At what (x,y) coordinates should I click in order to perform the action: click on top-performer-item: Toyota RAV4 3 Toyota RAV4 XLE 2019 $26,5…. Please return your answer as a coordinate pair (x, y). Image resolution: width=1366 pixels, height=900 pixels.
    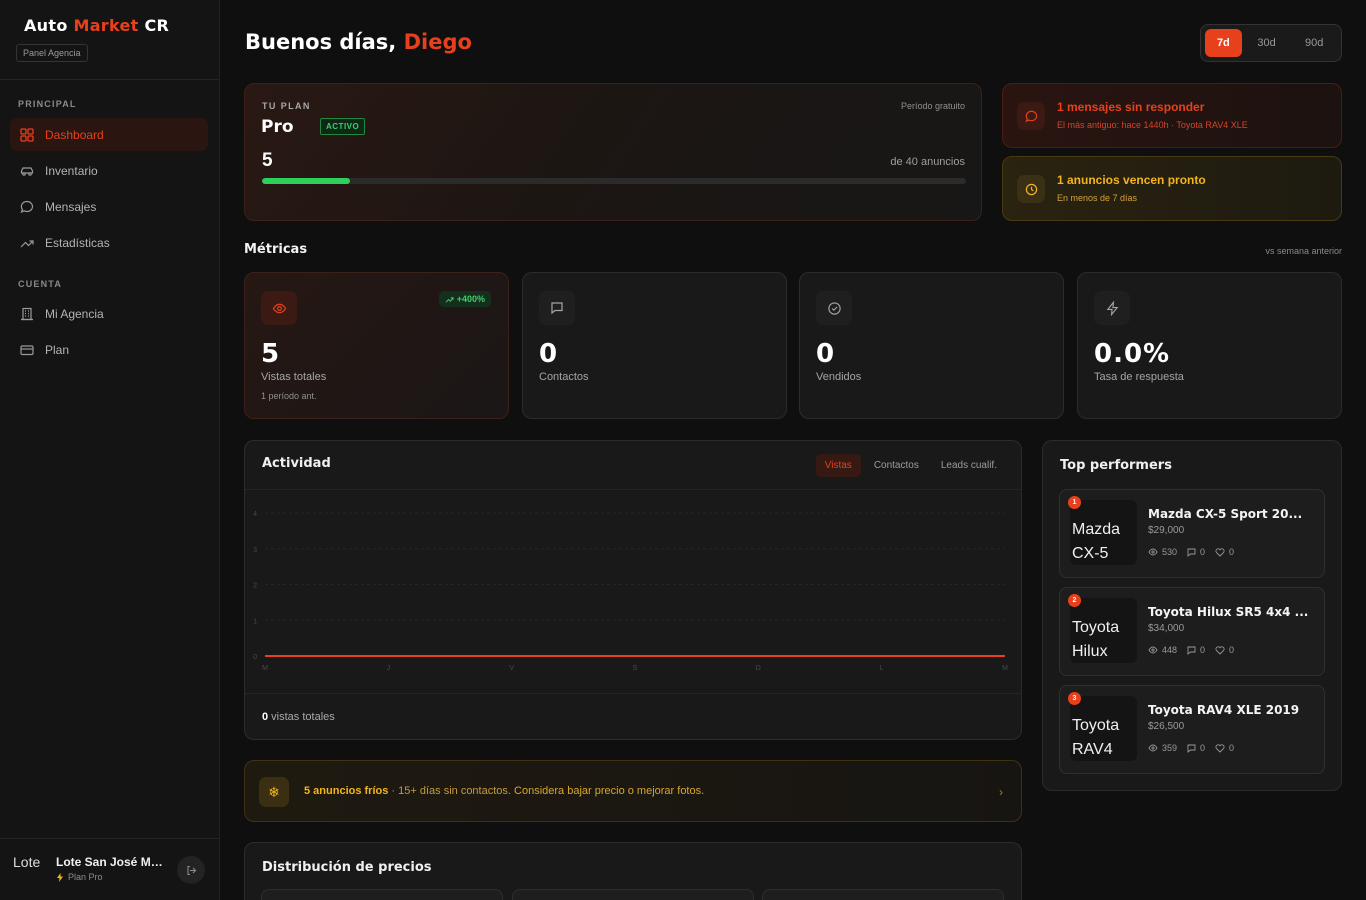
    Looking at the image, I should click on (1192, 729).